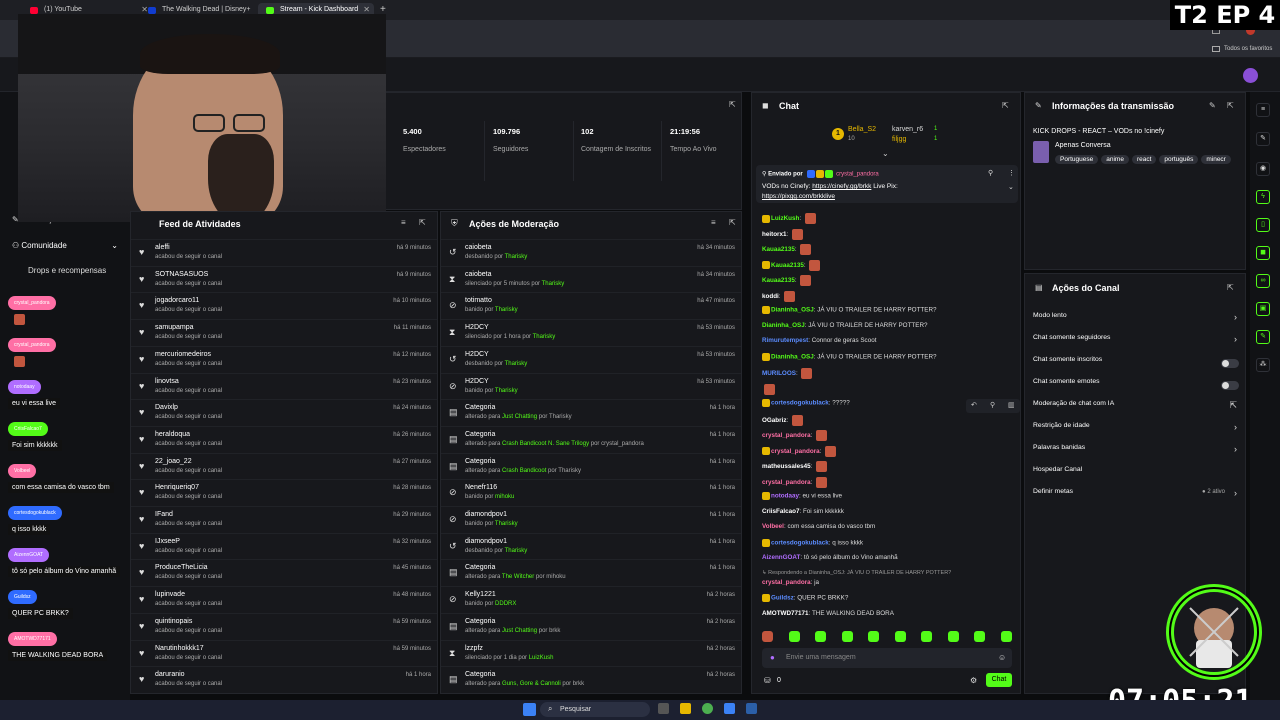 The width and height of the screenshot is (1280, 720). What do you see at coordinates (177, 300) in the screenshot?
I see `follower-name: jogadorcaro11` at bounding box center [177, 300].